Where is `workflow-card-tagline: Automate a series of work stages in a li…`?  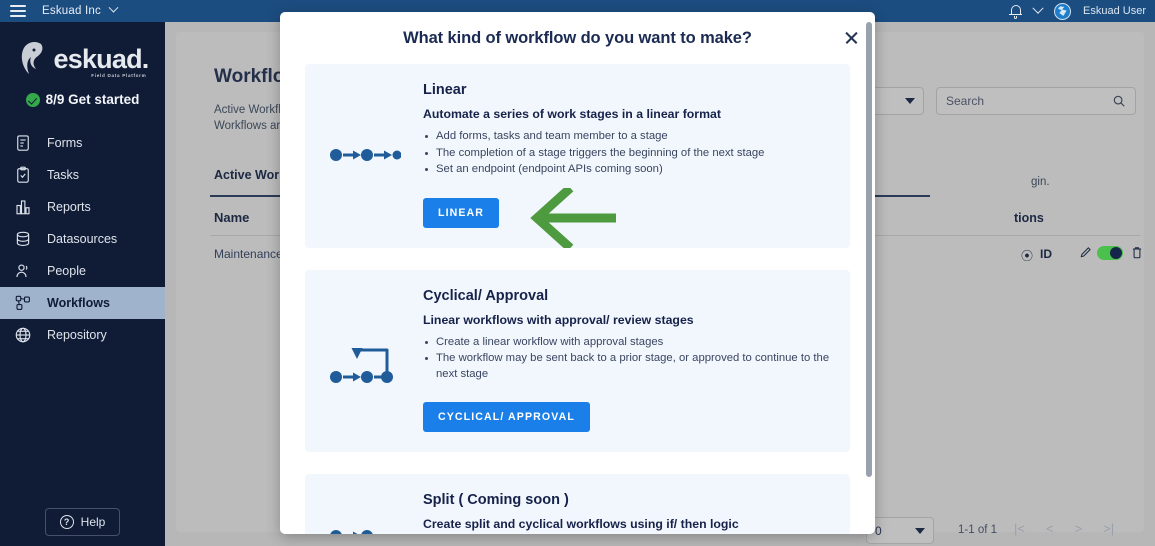
workflow-card-tagline: Automate a series of work stages in a li… is located at coordinates (572, 114).